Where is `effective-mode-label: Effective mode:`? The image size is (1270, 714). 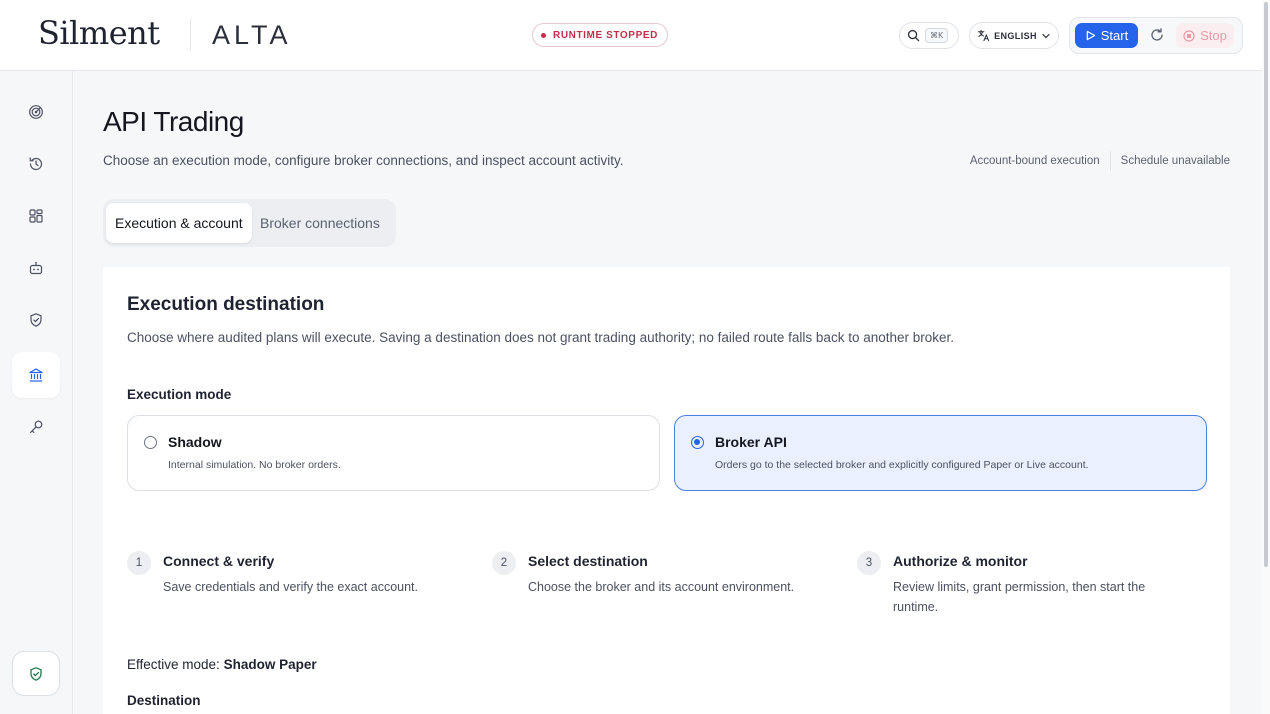
effective-mode-label: Effective mode: is located at coordinates (173, 664).